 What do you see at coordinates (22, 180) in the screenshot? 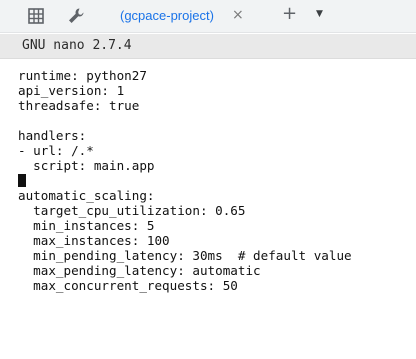
I see `text-cursor` at bounding box center [22, 180].